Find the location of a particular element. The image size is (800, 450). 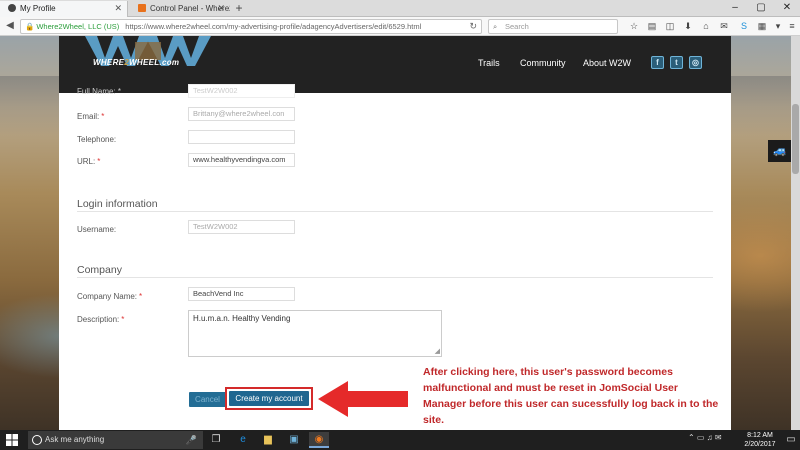

minimize-button: – is located at coordinates (735, 8).